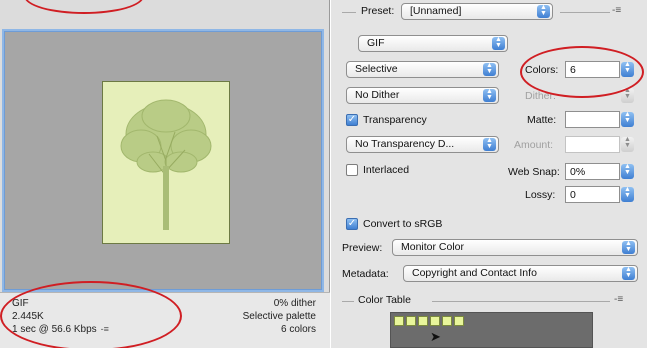  I want to click on web-snap-input: 0%, so click(592, 171).